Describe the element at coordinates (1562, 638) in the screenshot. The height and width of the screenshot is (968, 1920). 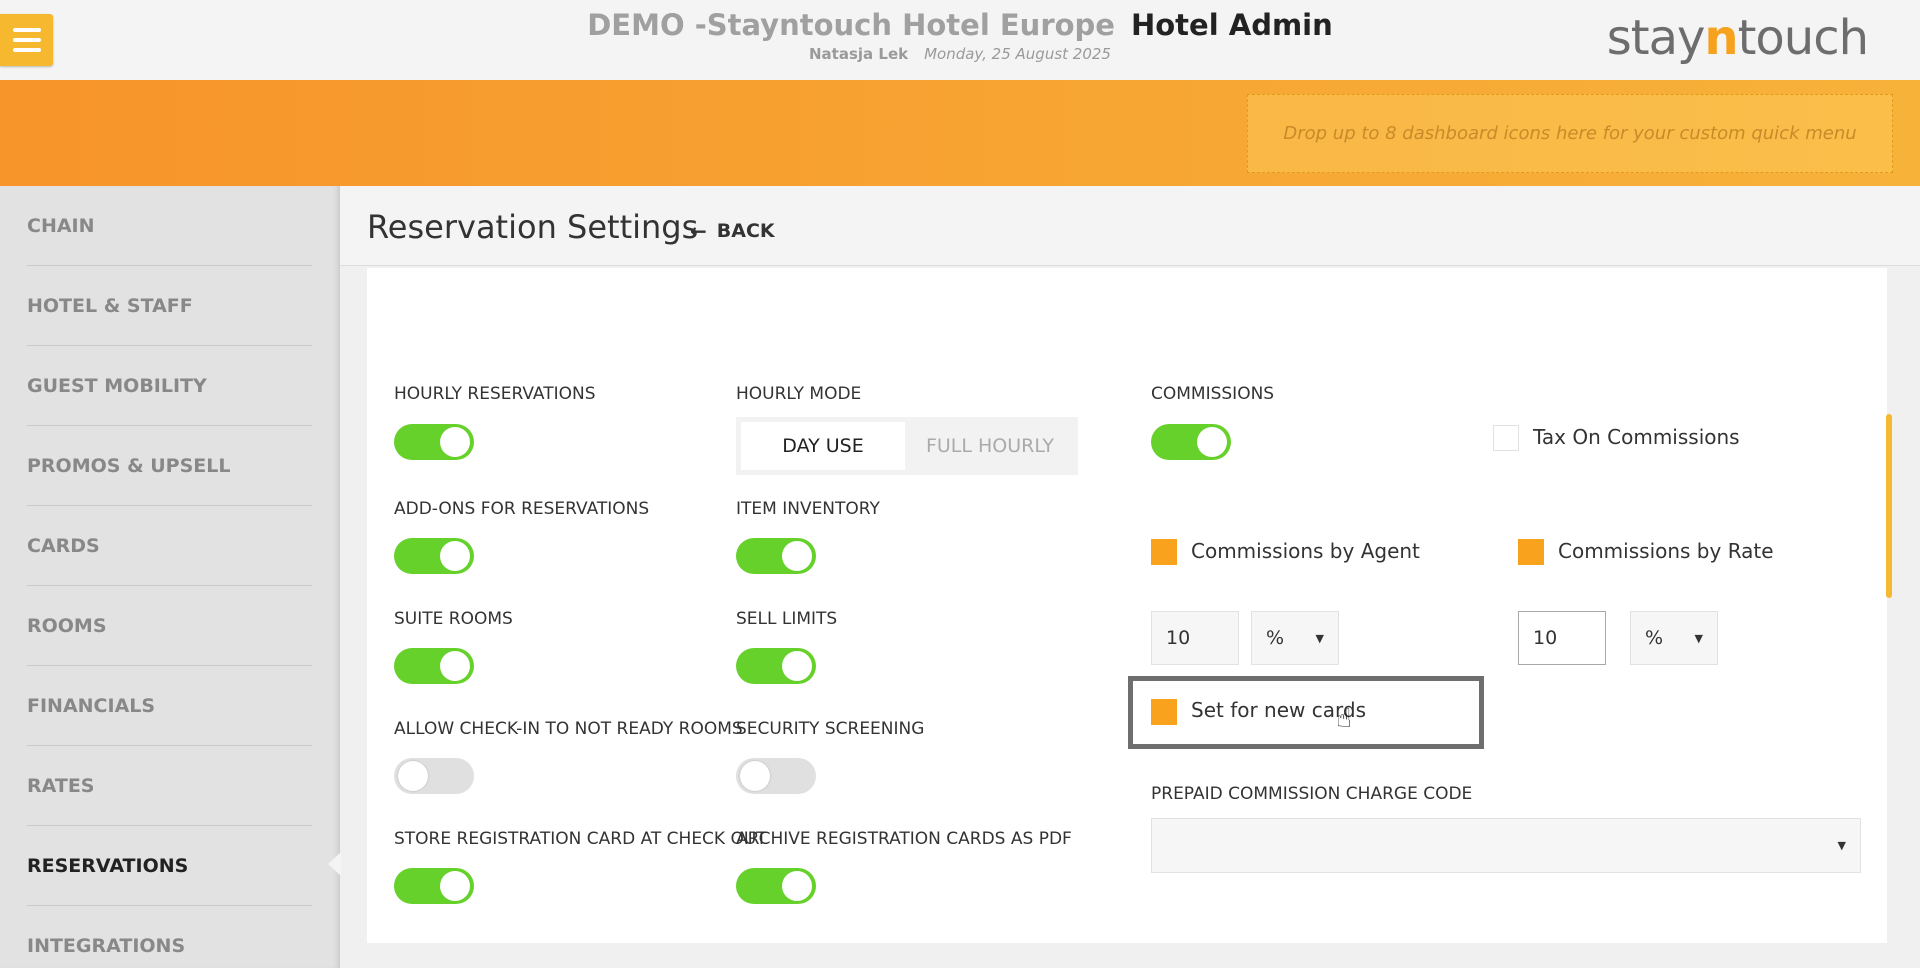
I see `rate-commission-value-input` at that location.